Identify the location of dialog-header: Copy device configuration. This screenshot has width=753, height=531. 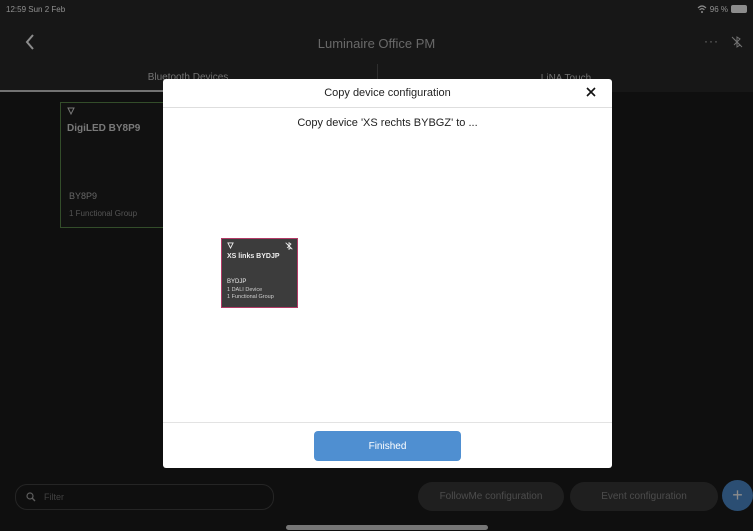
(387, 93).